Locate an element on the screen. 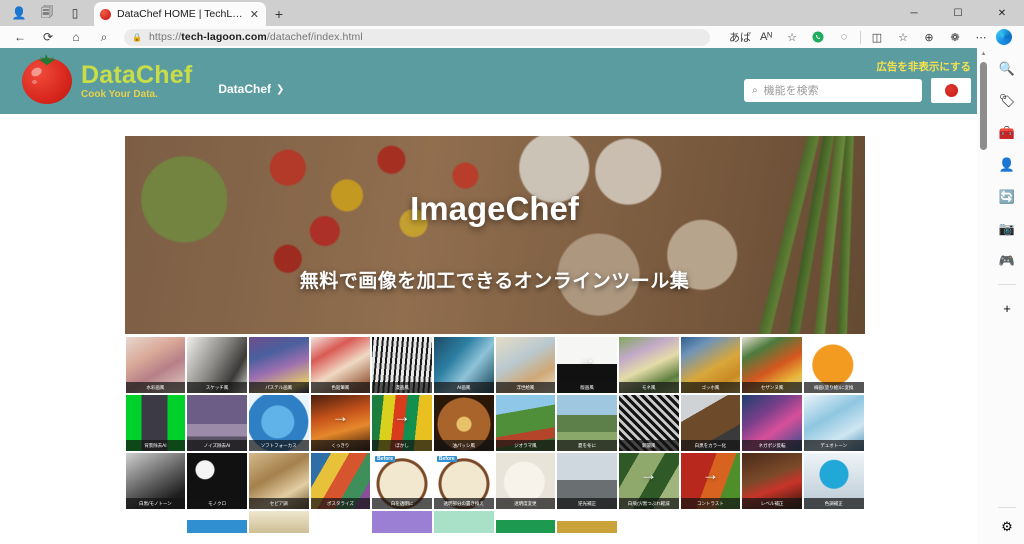  minimize-button: ─ is located at coordinates (914, 13).